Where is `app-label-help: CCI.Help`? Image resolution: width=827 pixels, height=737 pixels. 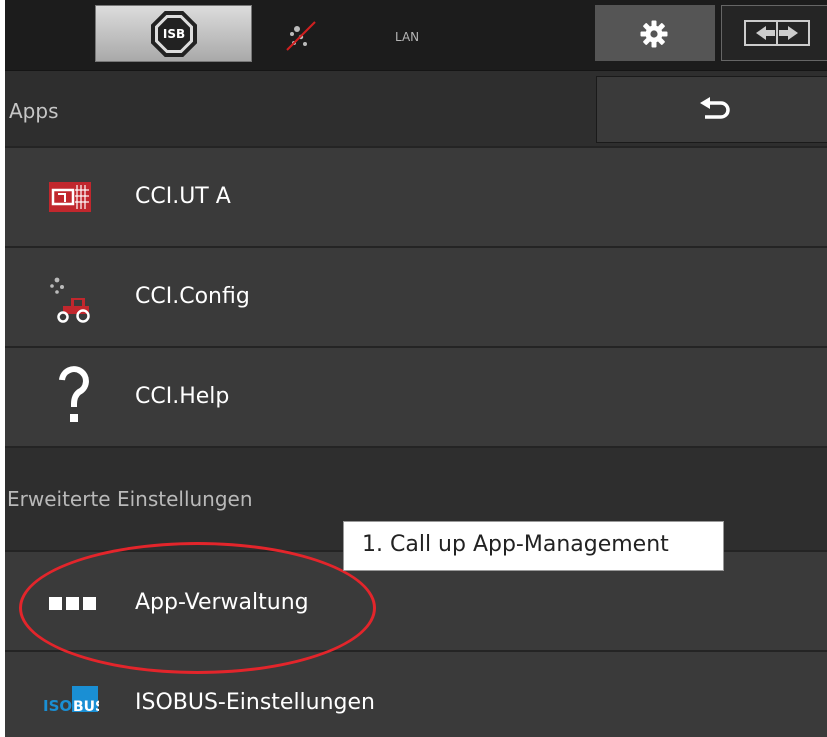 app-label-help: CCI.Help is located at coordinates (182, 396).